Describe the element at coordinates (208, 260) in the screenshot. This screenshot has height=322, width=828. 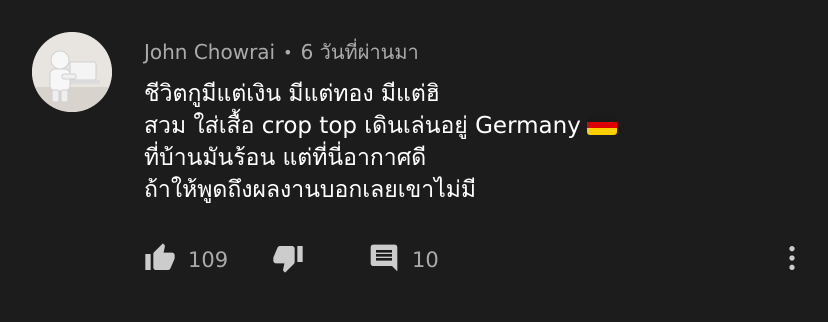
I see `like-count: 109` at that location.